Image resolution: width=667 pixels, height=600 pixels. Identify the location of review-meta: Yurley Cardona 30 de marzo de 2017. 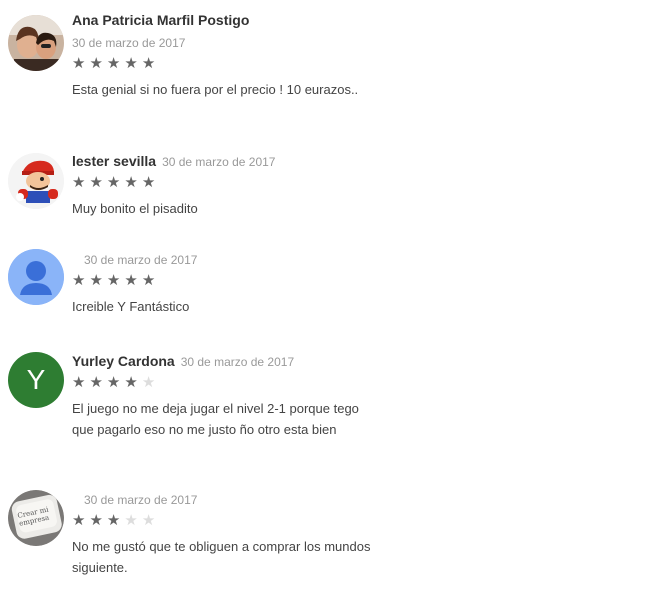
(222, 361).